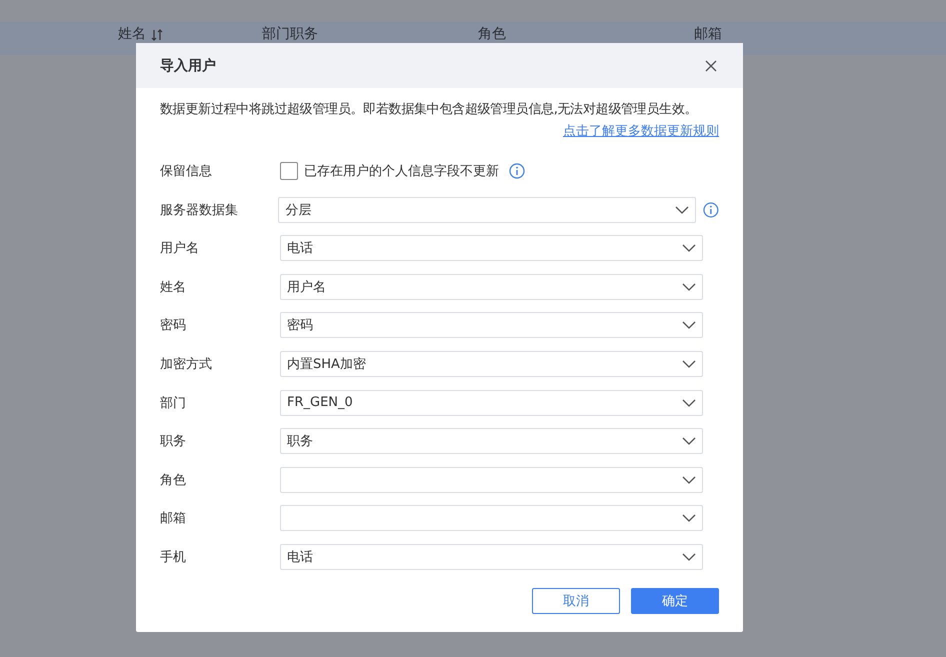 This screenshot has width=946, height=657. I want to click on field-label: 保留信息, so click(186, 171).